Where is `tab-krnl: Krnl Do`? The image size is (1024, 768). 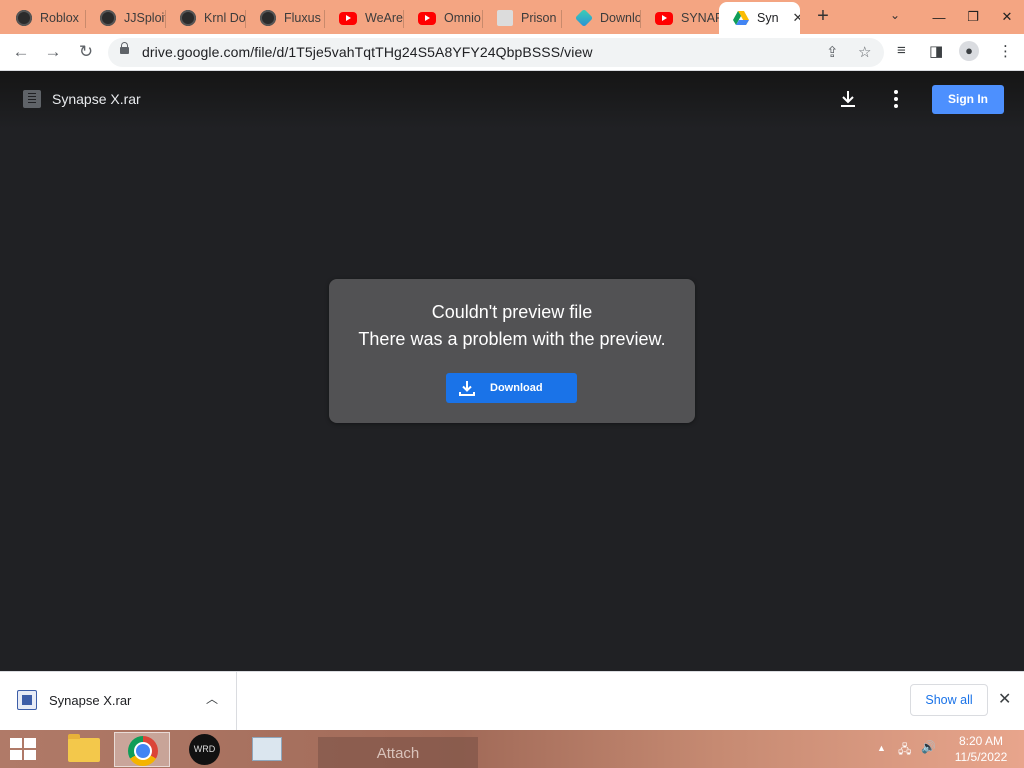
tab-krnl: Krnl Do is located at coordinates (206, 18).